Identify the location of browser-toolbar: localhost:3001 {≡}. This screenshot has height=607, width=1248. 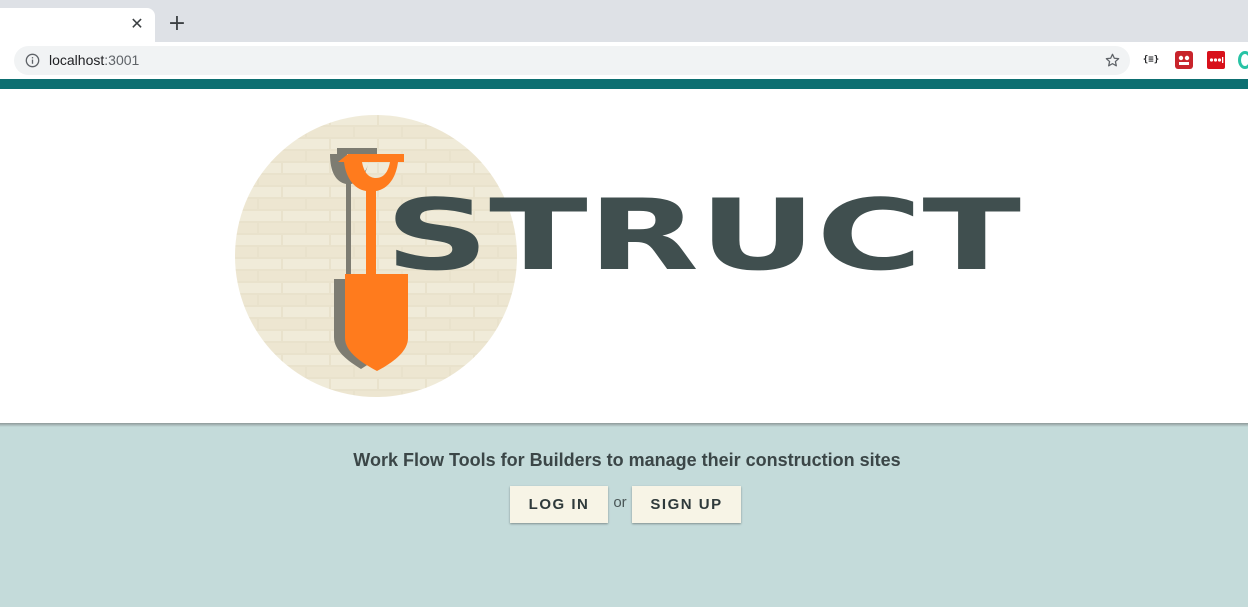
(624, 60).